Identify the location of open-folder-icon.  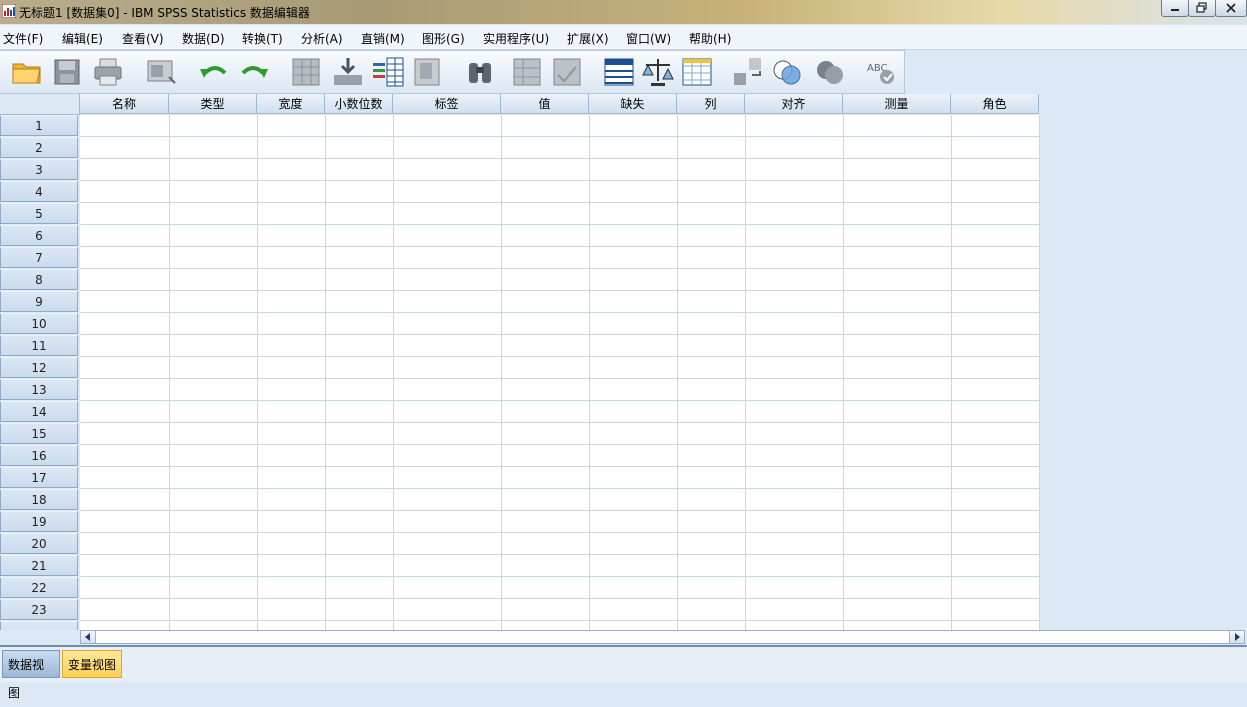
(27, 72).